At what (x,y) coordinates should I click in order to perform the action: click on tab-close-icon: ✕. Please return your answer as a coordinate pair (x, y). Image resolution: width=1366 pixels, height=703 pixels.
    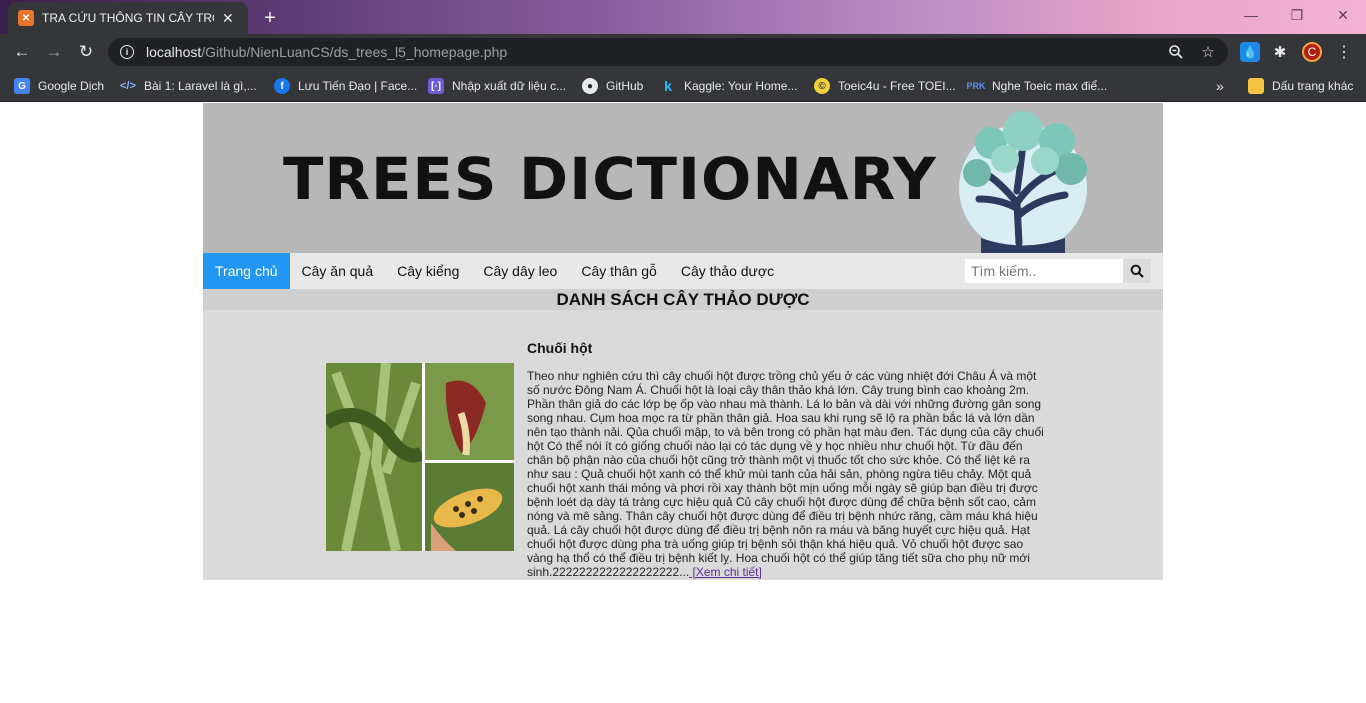
    Looking at the image, I should click on (228, 18).